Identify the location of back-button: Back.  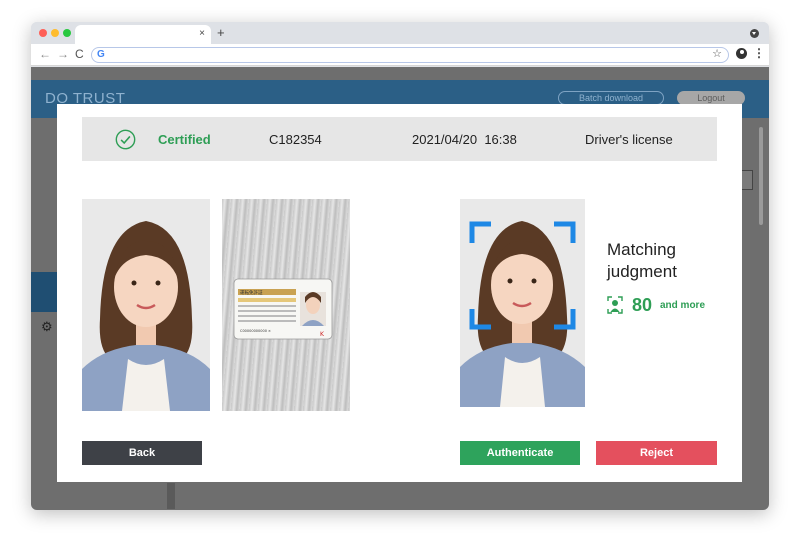
(142, 453).